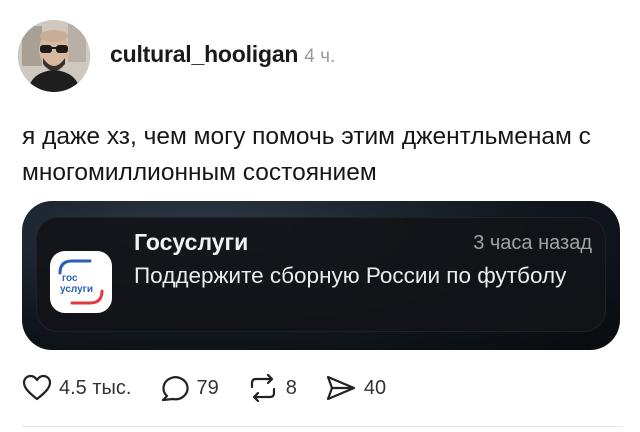  Describe the element at coordinates (95, 387) in the screenshot. I see `like-count: 4.5 тыс.` at that location.